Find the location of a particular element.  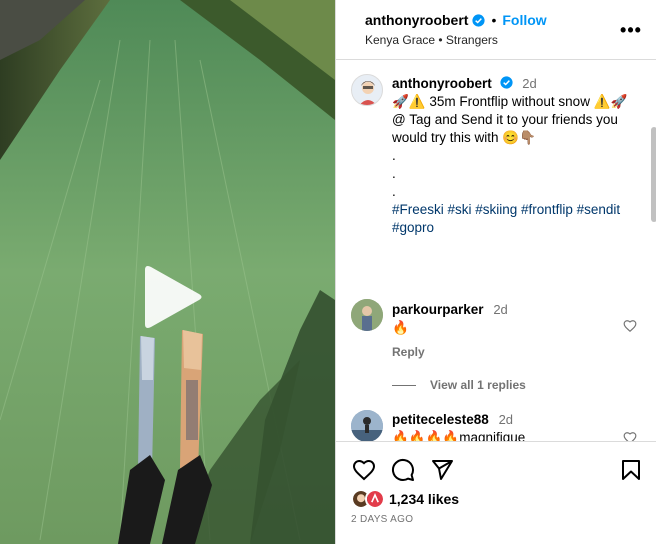

view-replies-button: View all 1 replies is located at coordinates (459, 385).